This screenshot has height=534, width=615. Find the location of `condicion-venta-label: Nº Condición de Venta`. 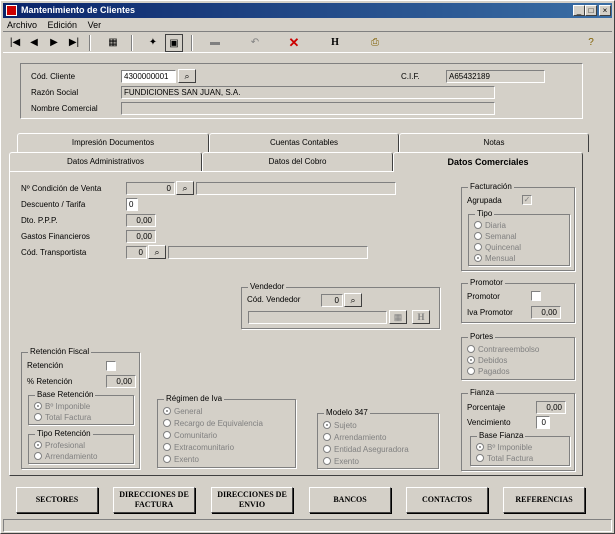

condicion-venta-label: Nº Condición de Venta is located at coordinates (61, 188).